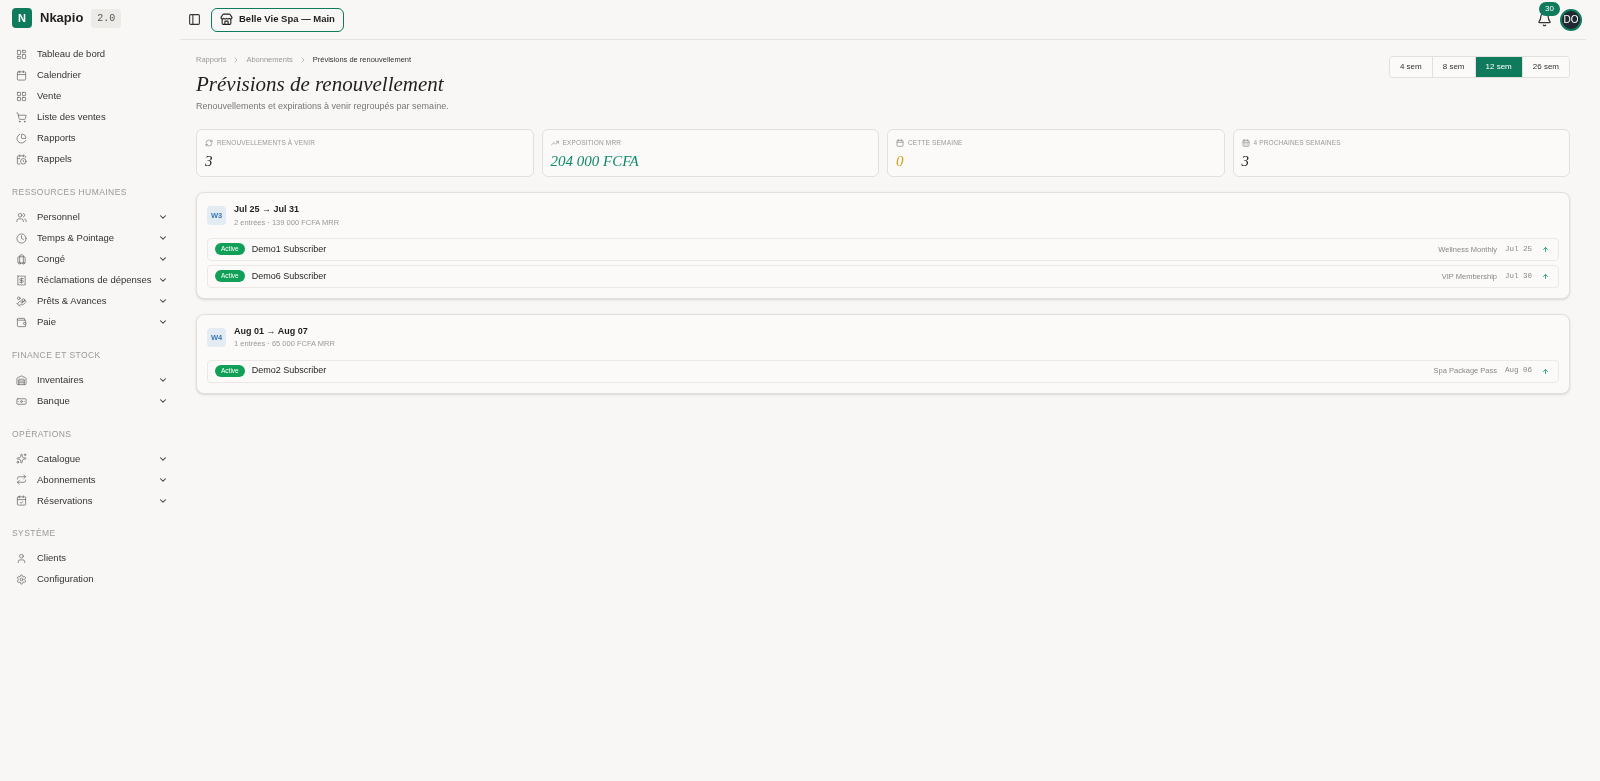  I want to click on notification-icon, so click(1544, 19).